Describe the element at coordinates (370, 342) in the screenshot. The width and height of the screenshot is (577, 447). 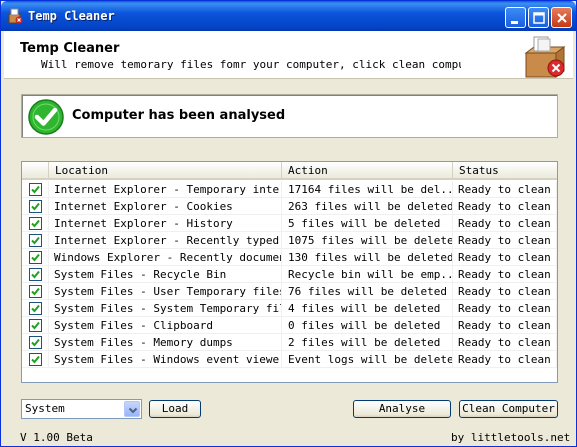
I see `row-action: 2 files will be deleted` at that location.